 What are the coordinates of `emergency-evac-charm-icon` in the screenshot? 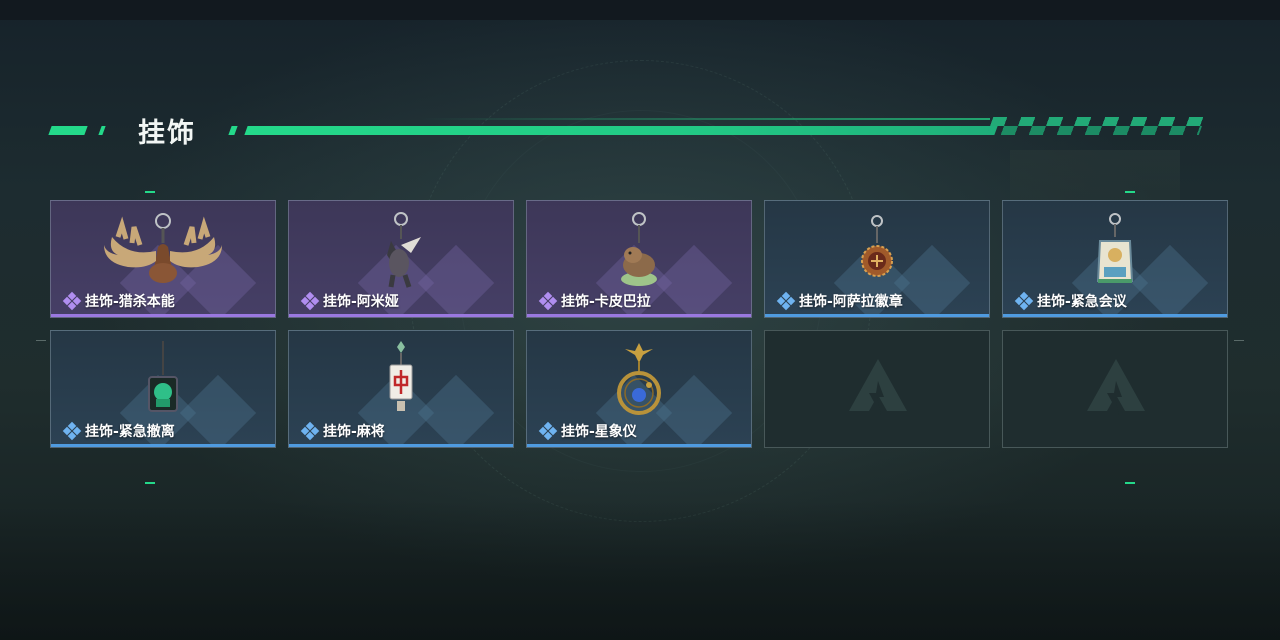 It's located at (163, 382).